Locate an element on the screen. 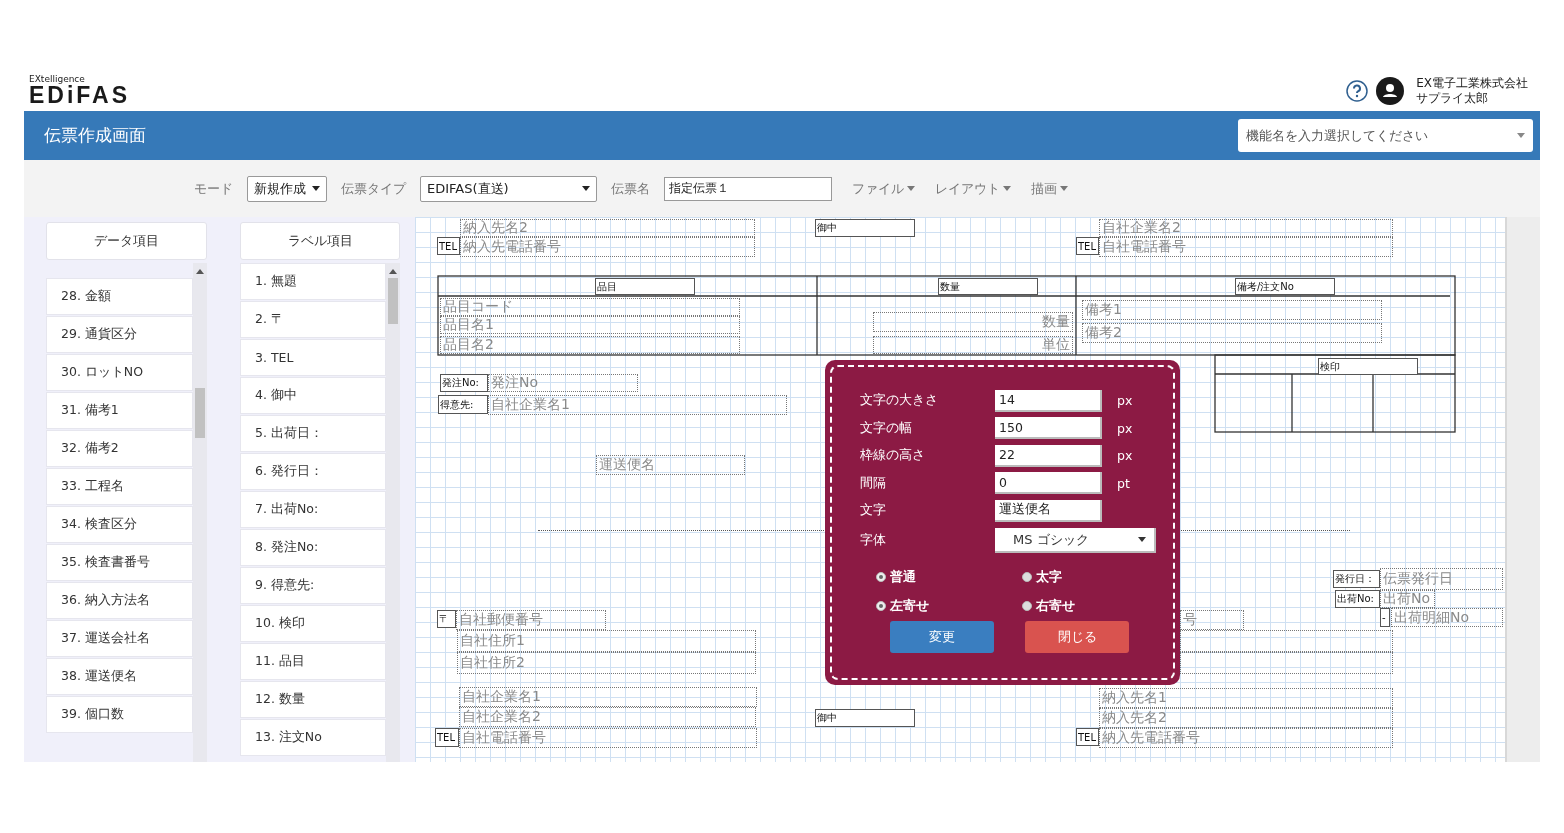  field-label: 枠線の高さ is located at coordinates (893, 456).